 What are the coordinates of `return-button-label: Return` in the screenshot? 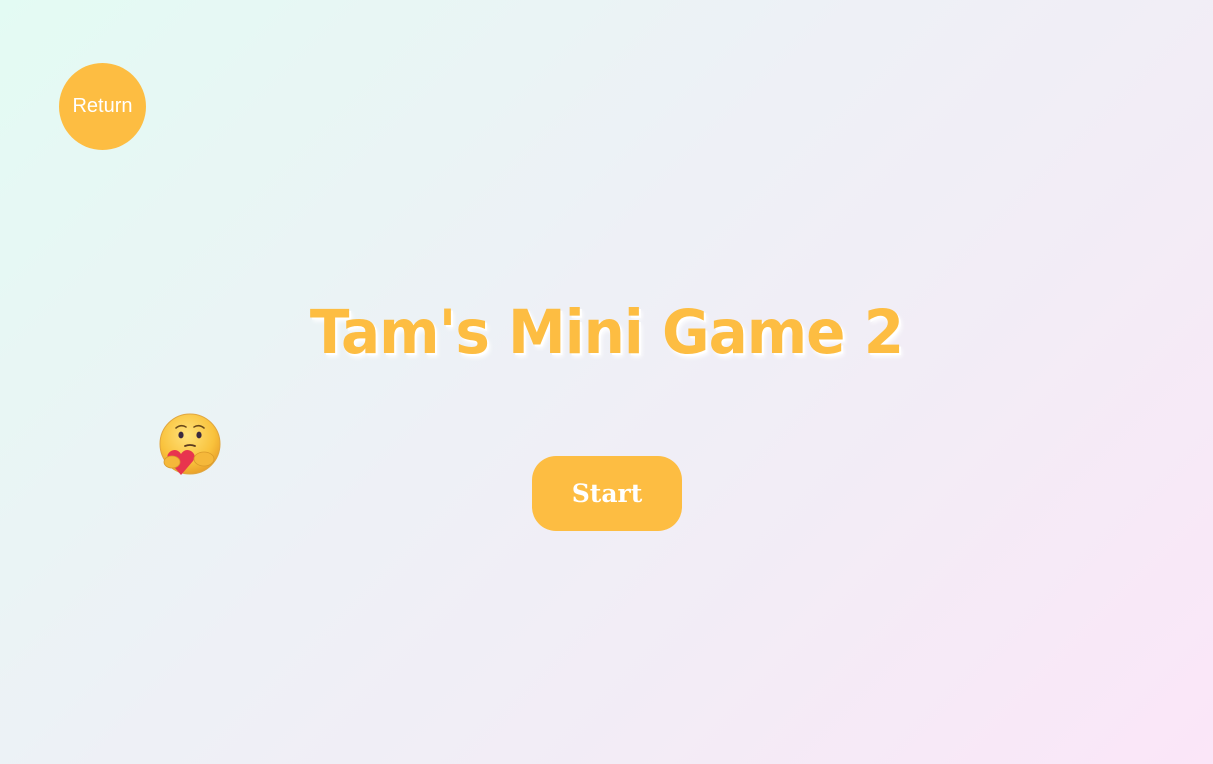 It's located at (102, 106).